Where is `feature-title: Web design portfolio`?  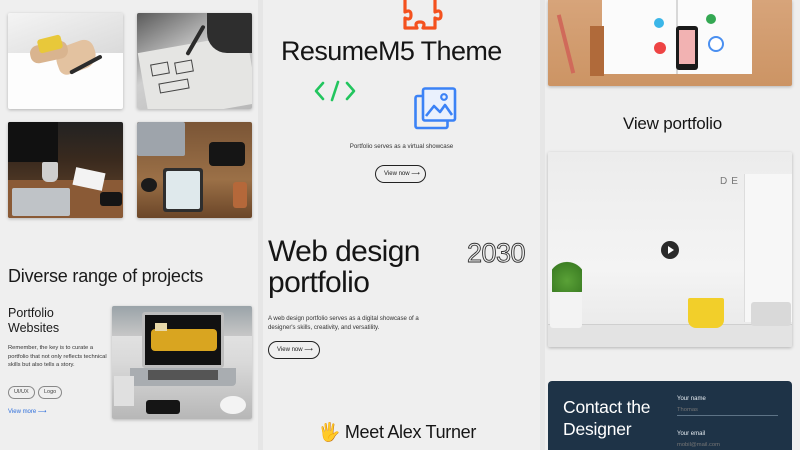 feature-title: Web design portfolio is located at coordinates (344, 267).